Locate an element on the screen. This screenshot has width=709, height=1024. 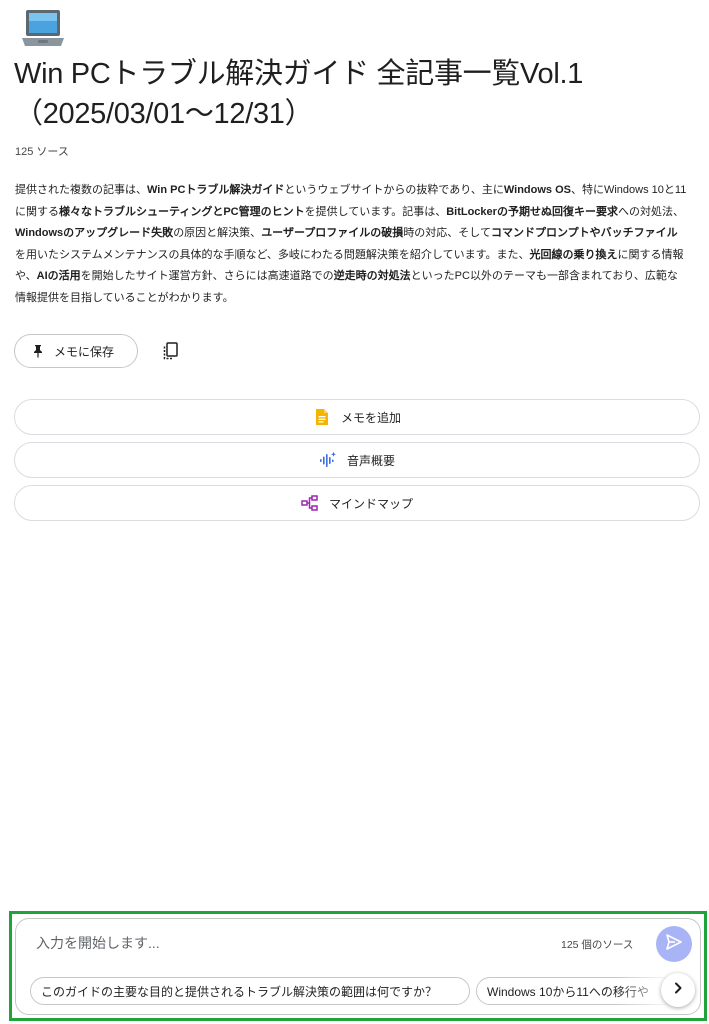
note-icon is located at coordinates (322, 417).